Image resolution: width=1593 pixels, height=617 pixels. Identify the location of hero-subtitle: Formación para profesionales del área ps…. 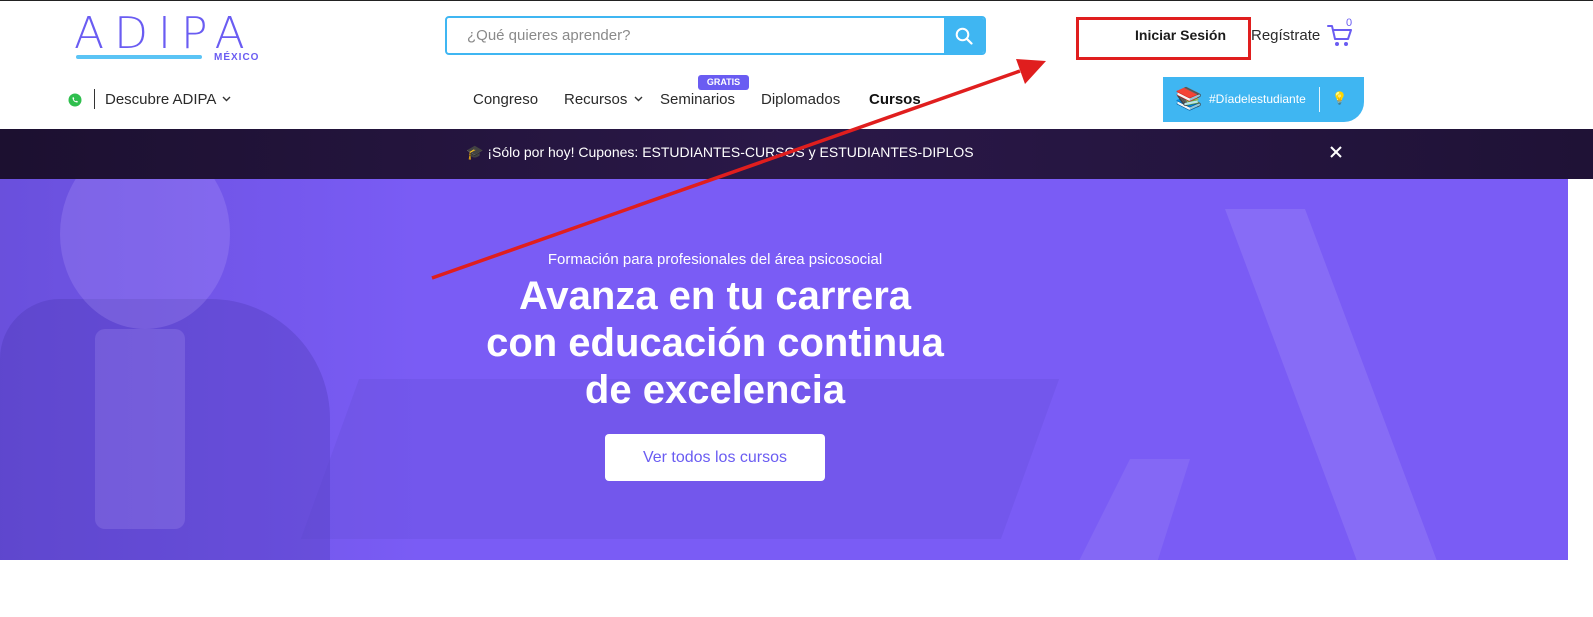
(715, 259).